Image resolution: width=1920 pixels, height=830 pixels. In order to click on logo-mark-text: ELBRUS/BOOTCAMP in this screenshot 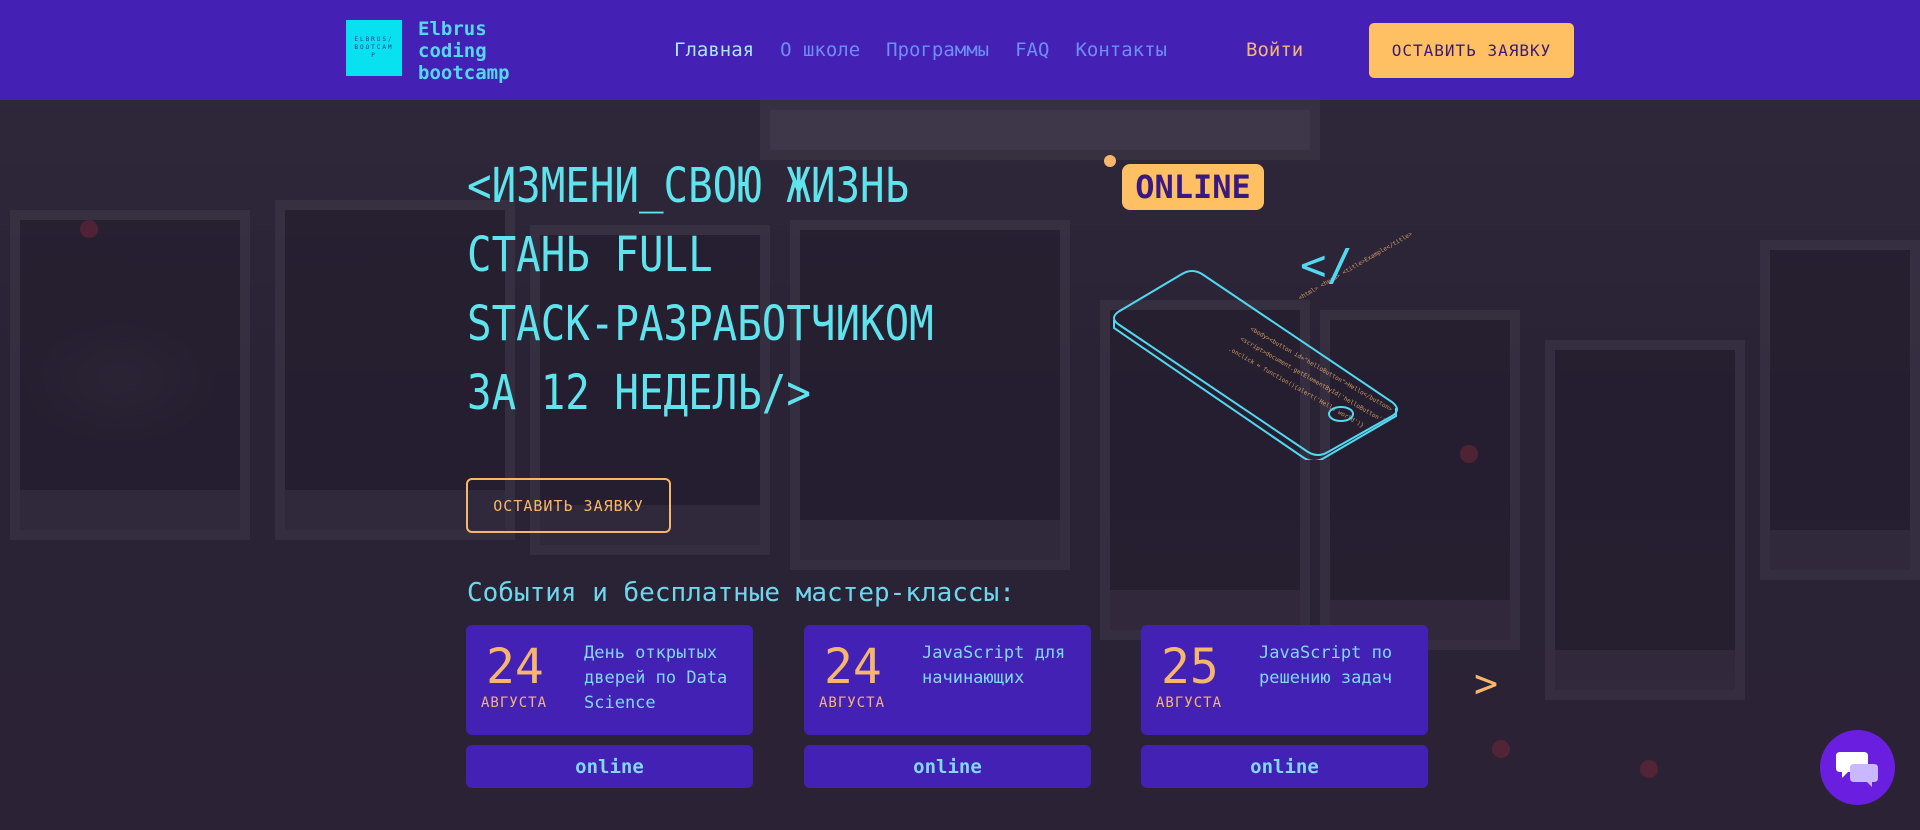, I will do `click(374, 47)`.